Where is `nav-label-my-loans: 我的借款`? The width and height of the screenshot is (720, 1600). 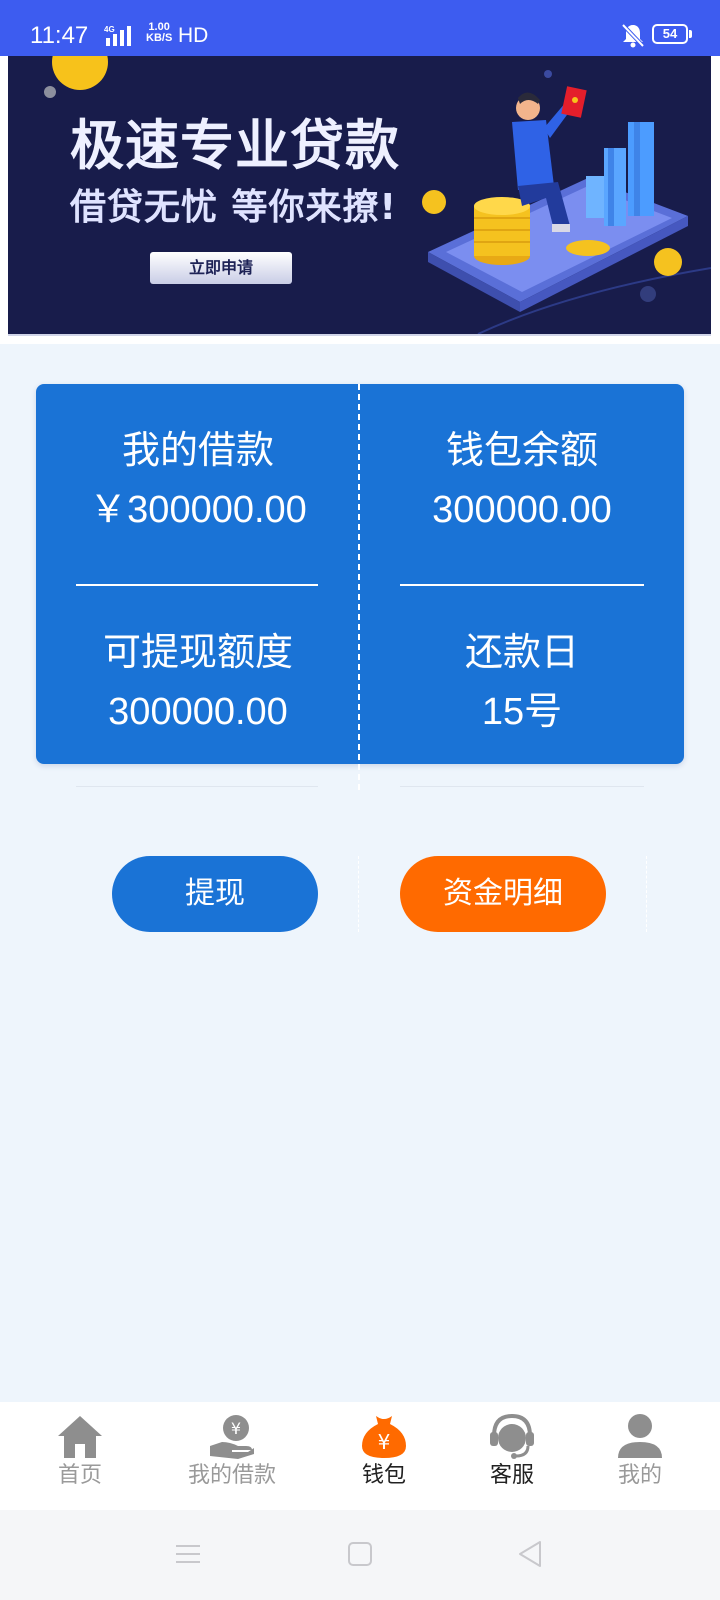 nav-label-my-loans: 我的借款 is located at coordinates (231, 1475).